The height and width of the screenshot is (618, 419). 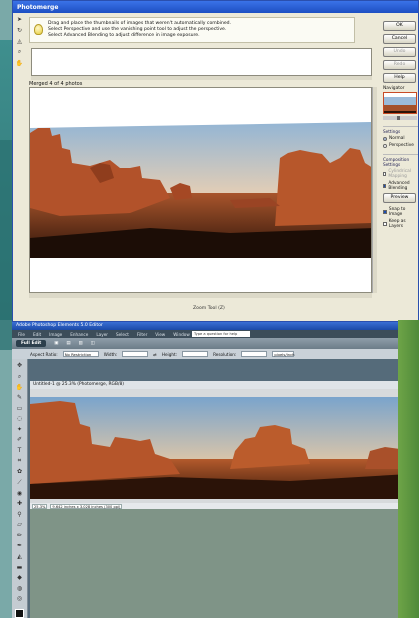 What do you see at coordinates (20, 546) in the screenshot?
I see `brush-icon: ✒` at bounding box center [20, 546].